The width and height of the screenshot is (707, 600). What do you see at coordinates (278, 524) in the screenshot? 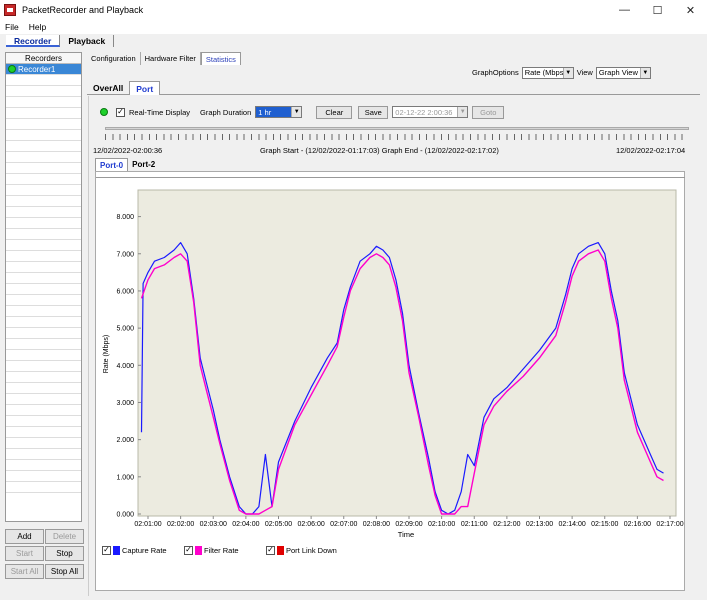
I see `x-tick-label: 02:05:00` at bounding box center [278, 524].